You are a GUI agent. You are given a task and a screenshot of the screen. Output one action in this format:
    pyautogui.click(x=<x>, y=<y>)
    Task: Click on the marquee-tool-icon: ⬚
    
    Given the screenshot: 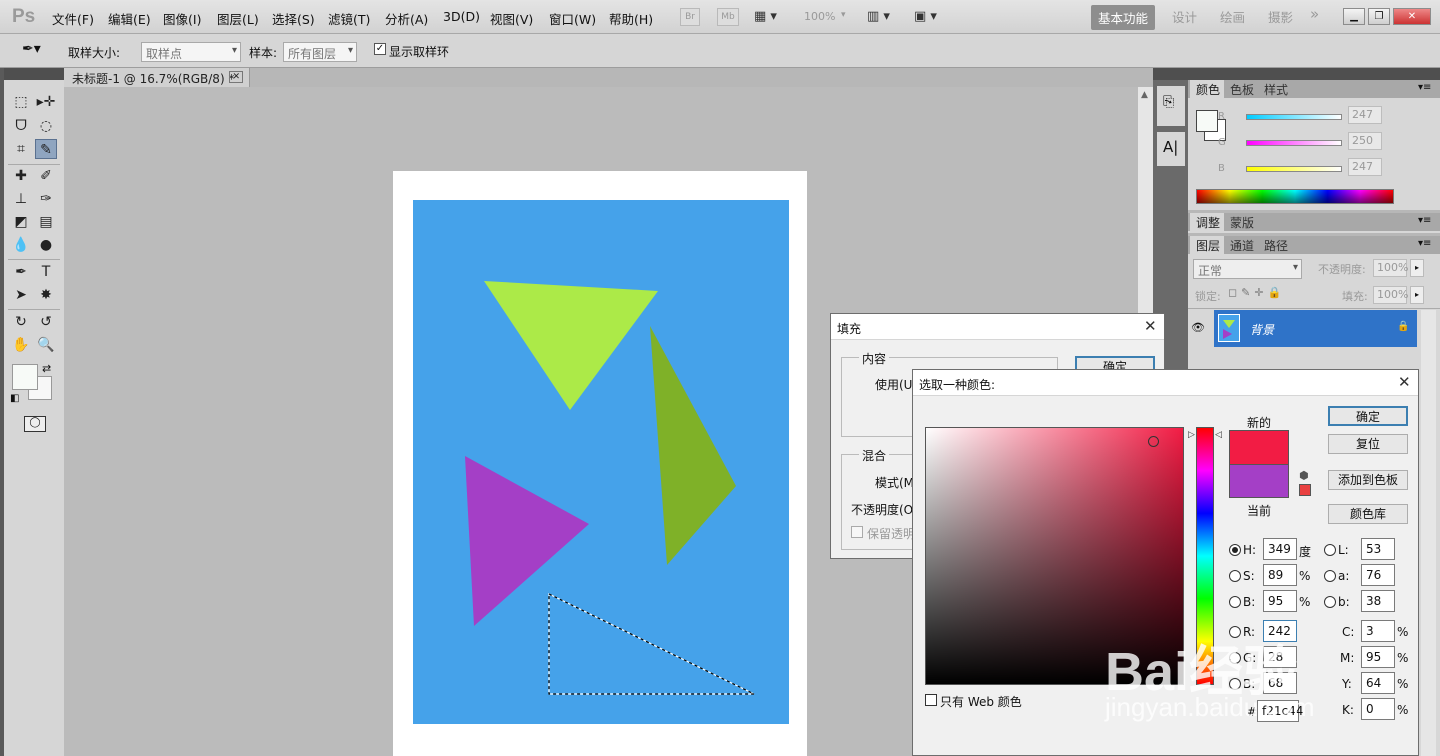 What is the action you would take?
    pyautogui.click(x=21, y=102)
    